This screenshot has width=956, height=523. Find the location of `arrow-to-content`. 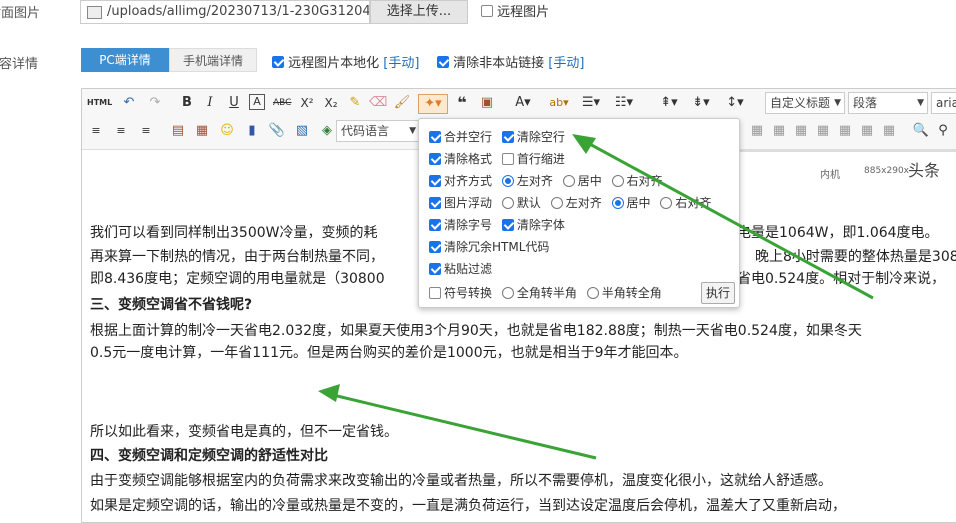

arrow-to-content is located at coordinates (464, 426).